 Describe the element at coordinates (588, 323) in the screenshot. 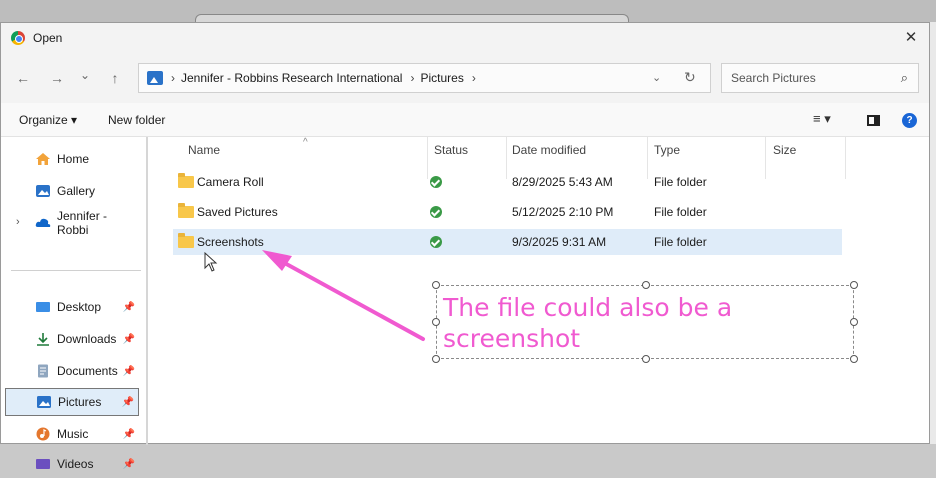

I see `annotation-text: The file could also be a screenshot` at that location.